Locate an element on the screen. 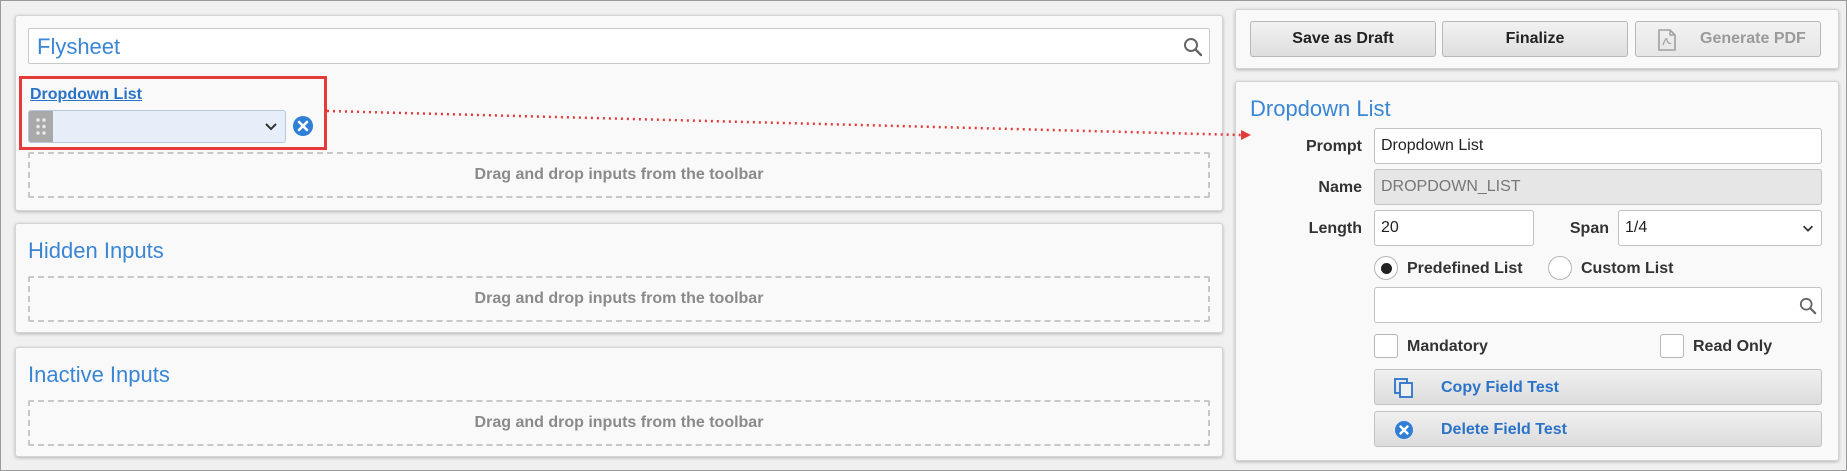 This screenshot has width=1847, height=471. read-only-label: Read Only is located at coordinates (1733, 346).